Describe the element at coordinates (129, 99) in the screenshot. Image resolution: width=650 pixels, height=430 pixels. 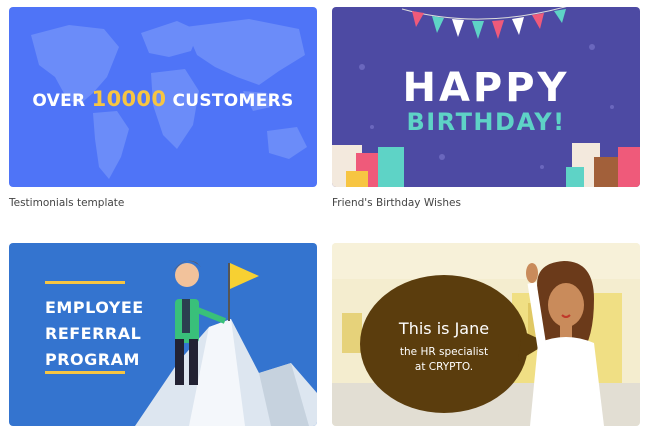
I see `headline-number: 10000` at that location.